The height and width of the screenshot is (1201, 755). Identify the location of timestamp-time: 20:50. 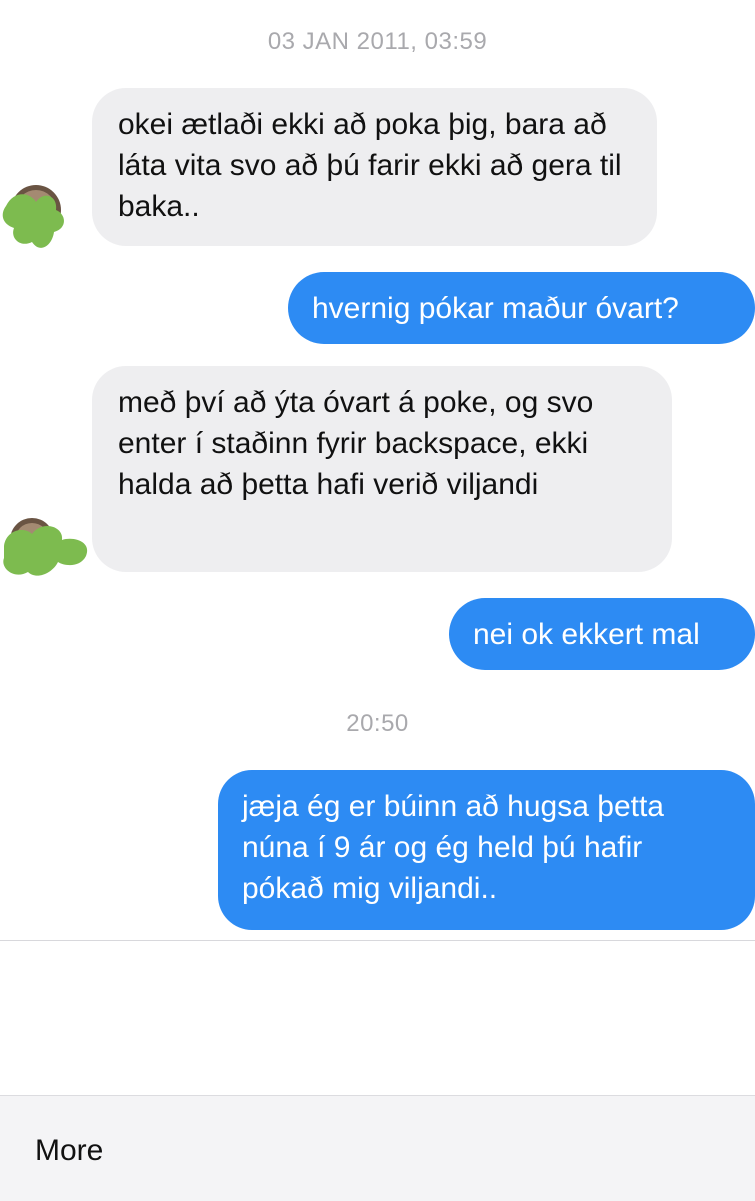
(377, 723).